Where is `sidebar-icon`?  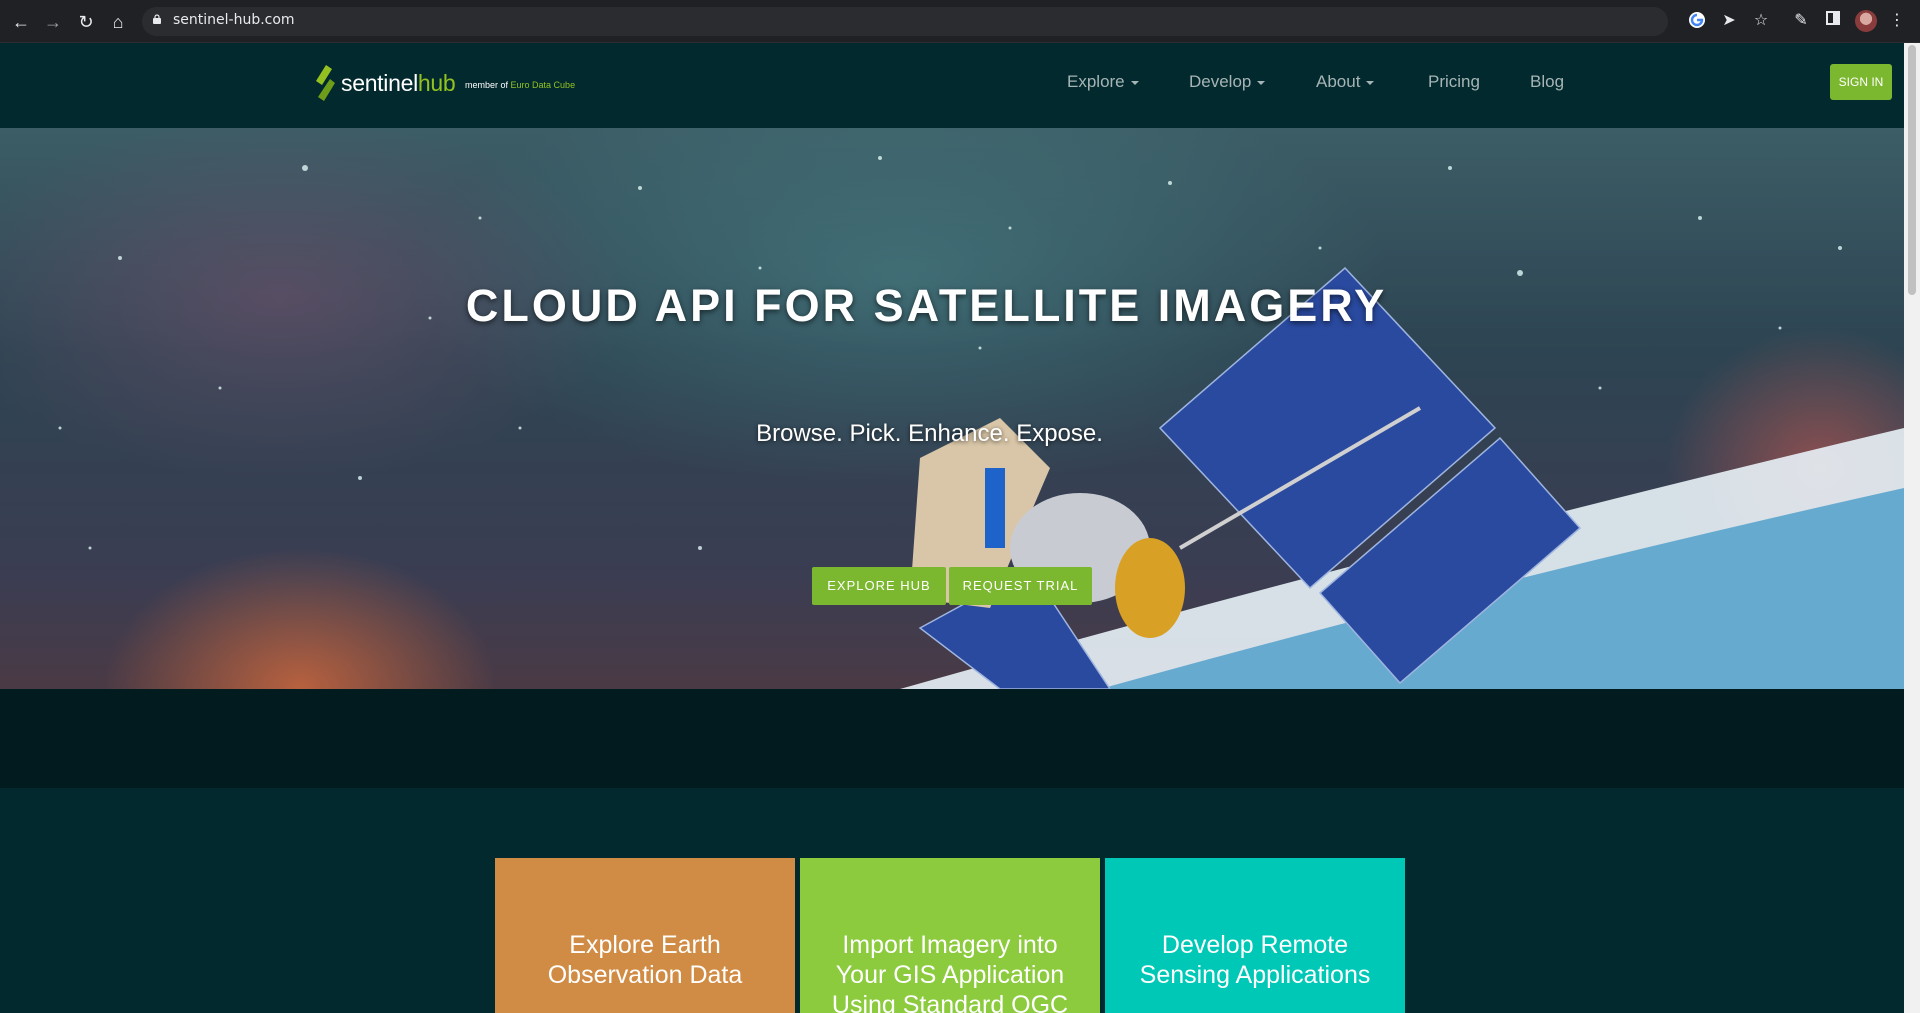
sidebar-icon is located at coordinates (1833, 21).